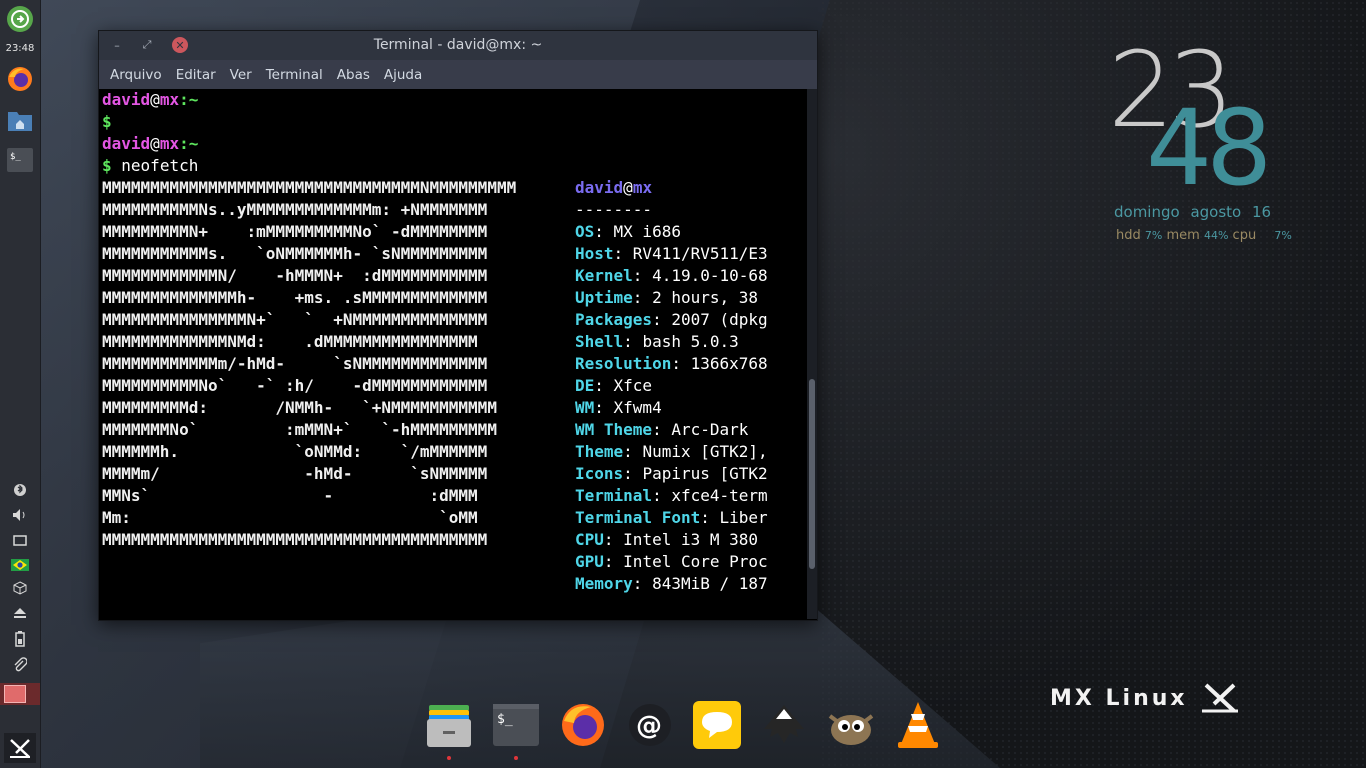  I want to click on info-key: DE, so click(585, 385).